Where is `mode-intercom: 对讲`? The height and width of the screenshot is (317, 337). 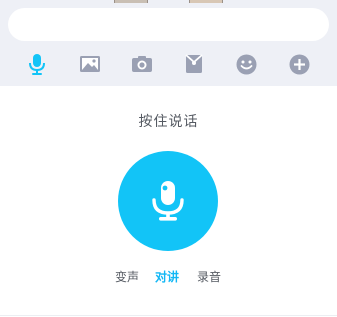 mode-intercom: 对讲 is located at coordinates (167, 276).